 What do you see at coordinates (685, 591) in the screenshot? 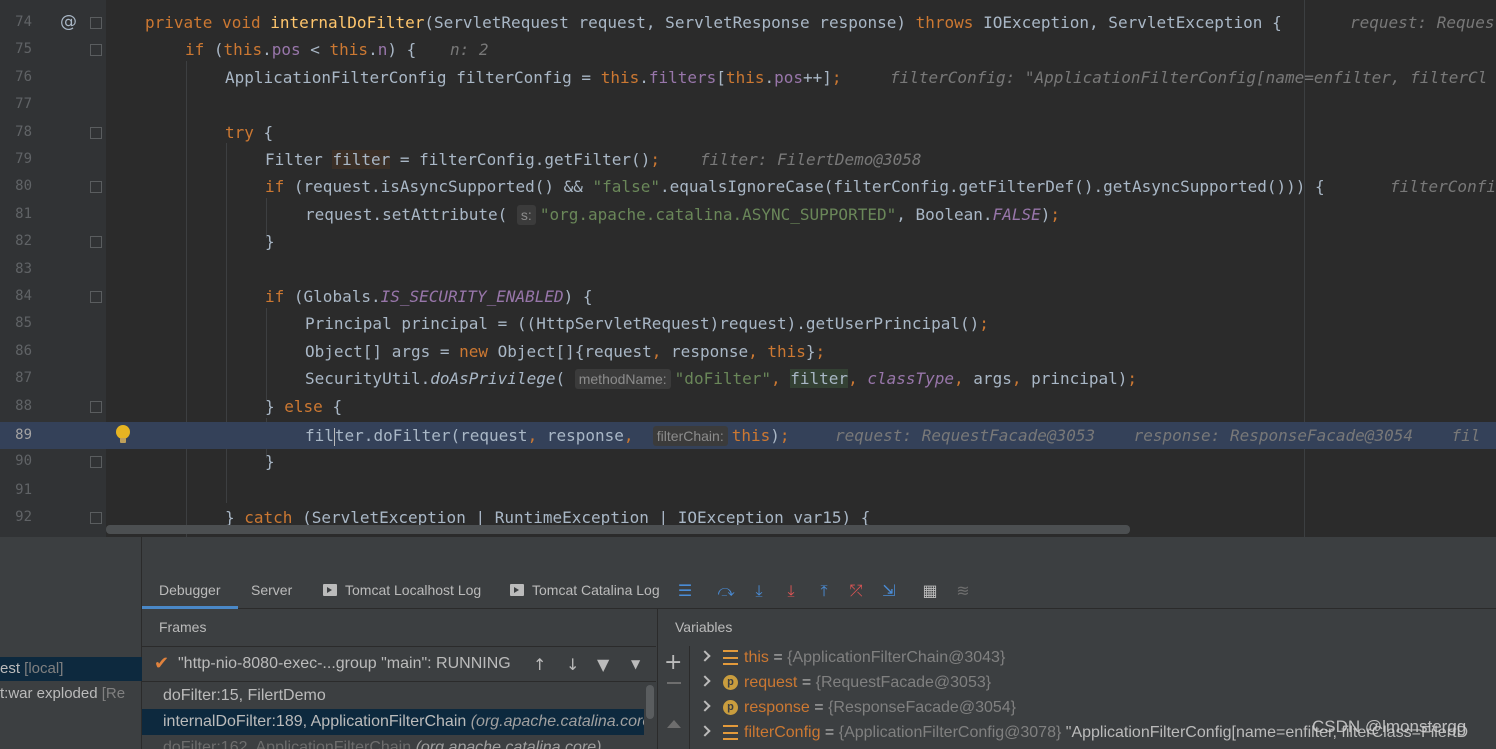
I see `threads-list-icon: ☰` at bounding box center [685, 591].